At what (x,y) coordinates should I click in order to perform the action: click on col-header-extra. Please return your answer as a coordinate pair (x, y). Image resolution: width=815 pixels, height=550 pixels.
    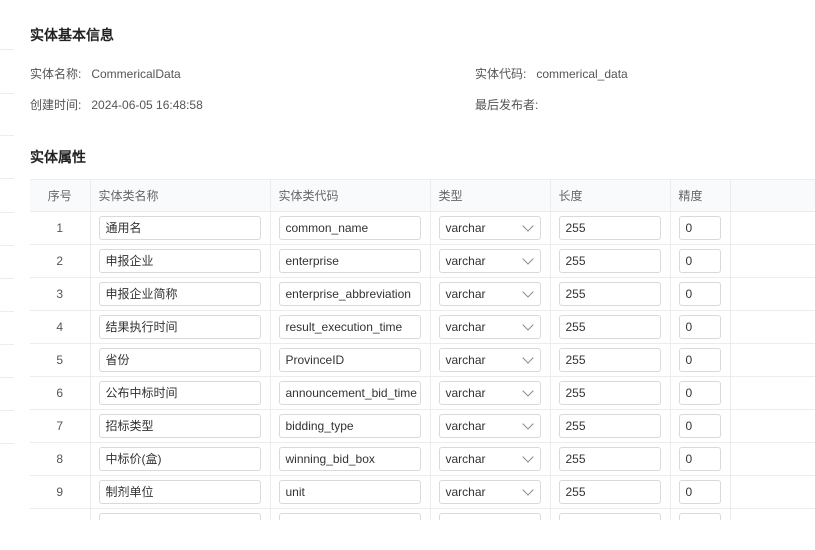
    Looking at the image, I should click on (772, 196).